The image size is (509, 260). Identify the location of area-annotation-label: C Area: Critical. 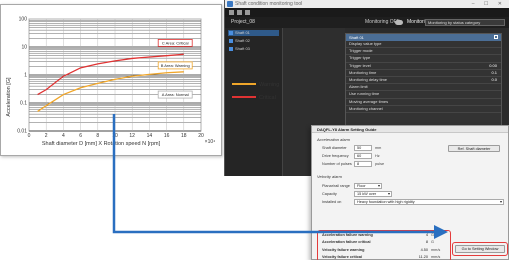
(175, 42).